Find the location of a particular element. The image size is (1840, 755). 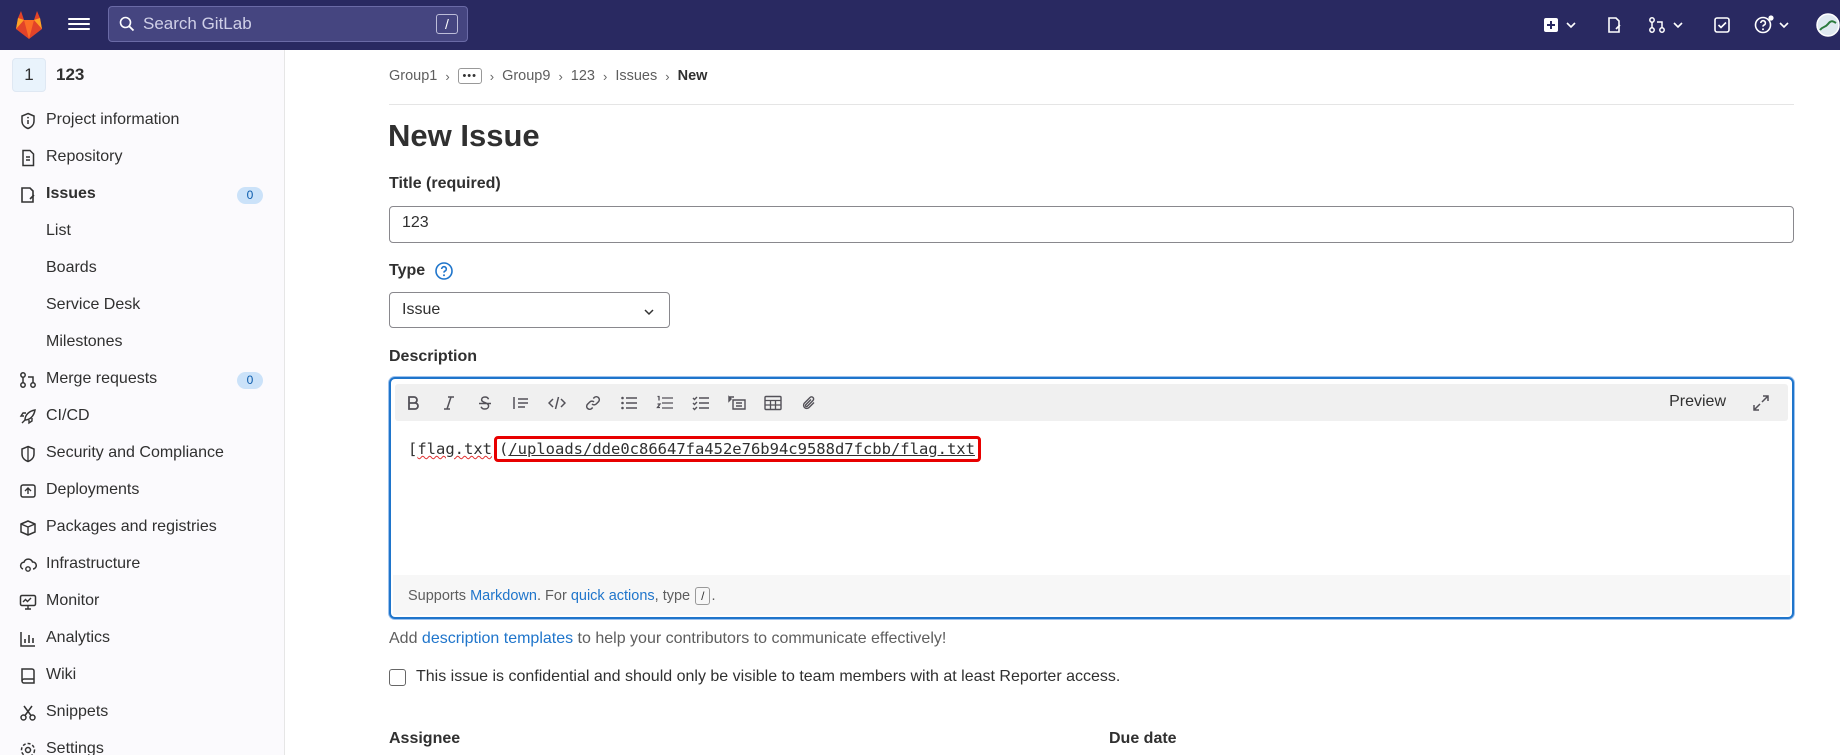

type-select: Issue is located at coordinates (529, 310).